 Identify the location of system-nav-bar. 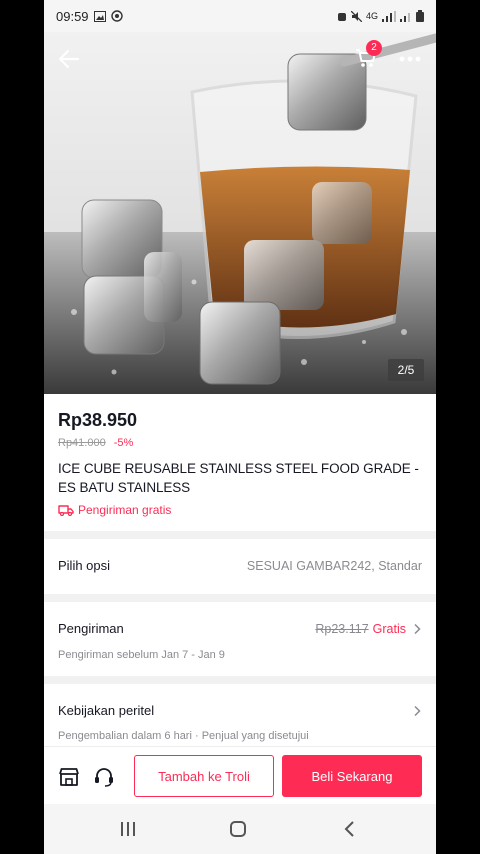
(240, 829).